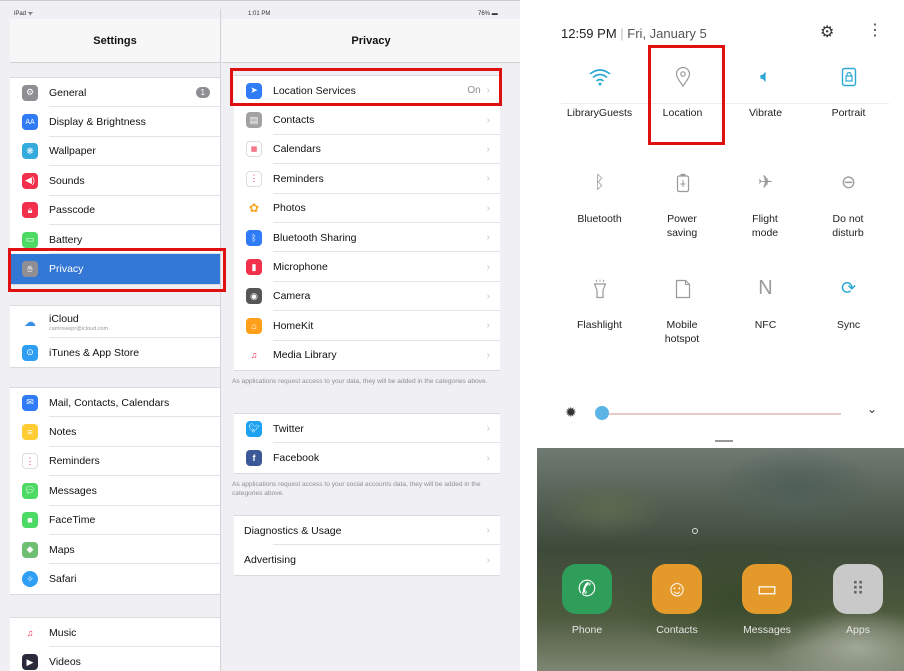  What do you see at coordinates (571, 412) in the screenshot?
I see `brightness-icon: ✹` at bounding box center [571, 412].